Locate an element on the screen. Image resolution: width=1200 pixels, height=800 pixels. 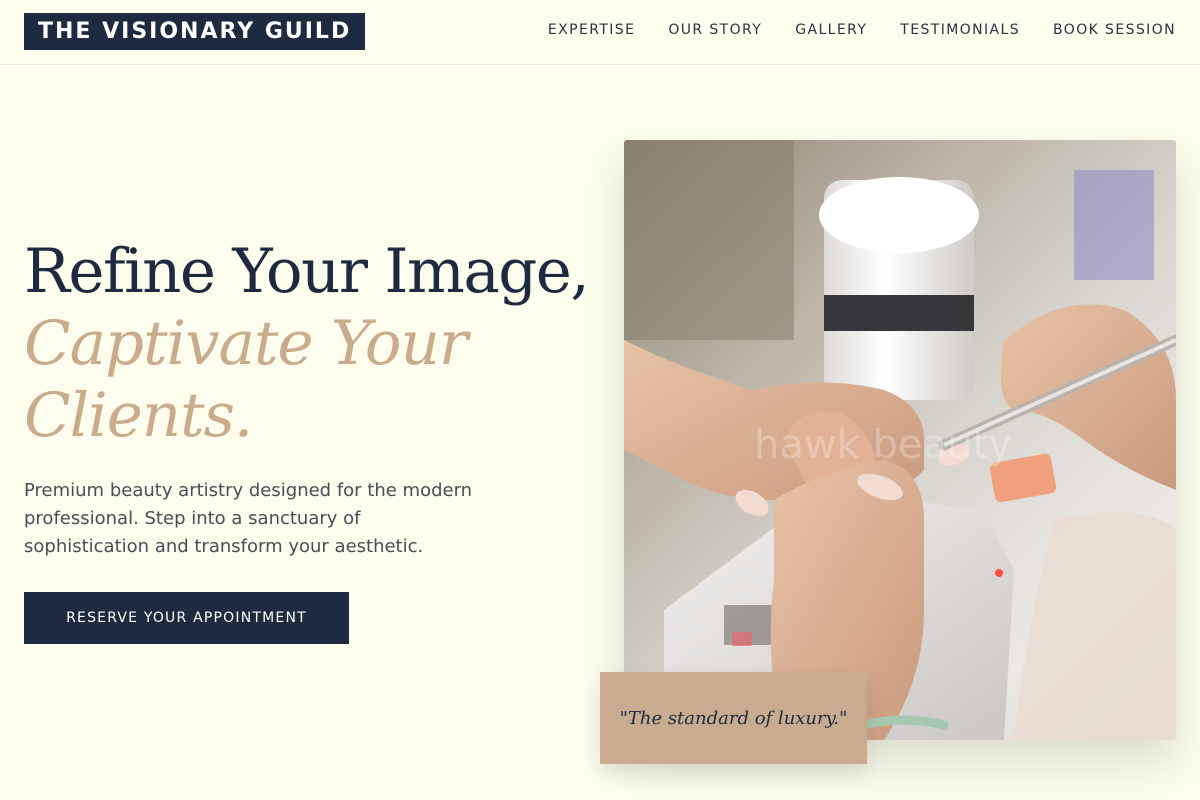
quote-text: "The standard of luxury." is located at coordinates (733, 718).